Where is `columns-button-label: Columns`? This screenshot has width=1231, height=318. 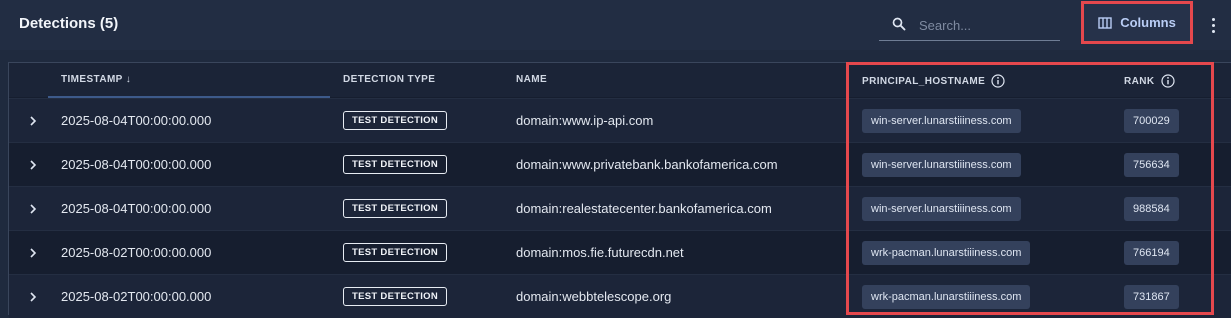 columns-button-label: Columns is located at coordinates (1148, 22).